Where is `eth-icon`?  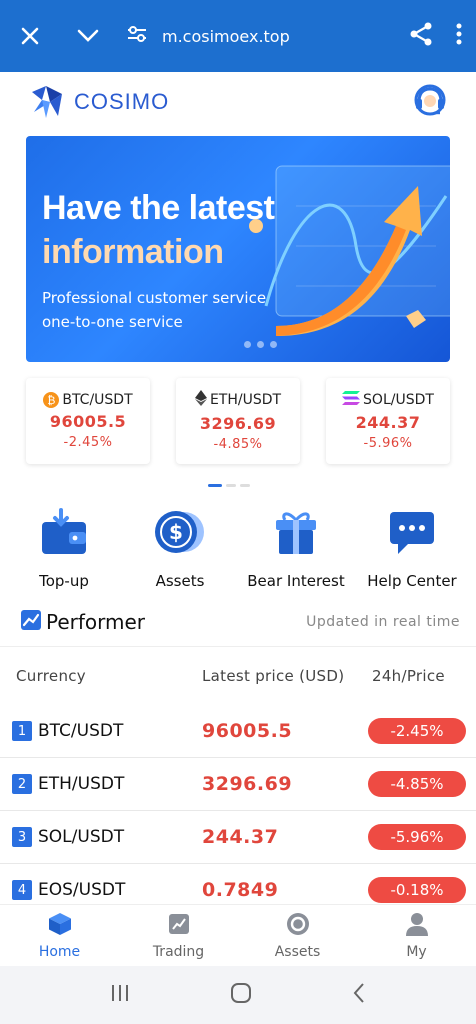
eth-icon is located at coordinates (200, 400).